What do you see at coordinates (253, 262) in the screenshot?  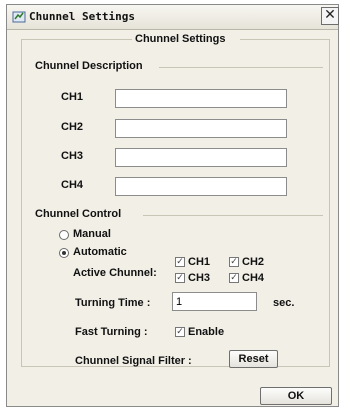 I see `active-ch2-label: CH2` at bounding box center [253, 262].